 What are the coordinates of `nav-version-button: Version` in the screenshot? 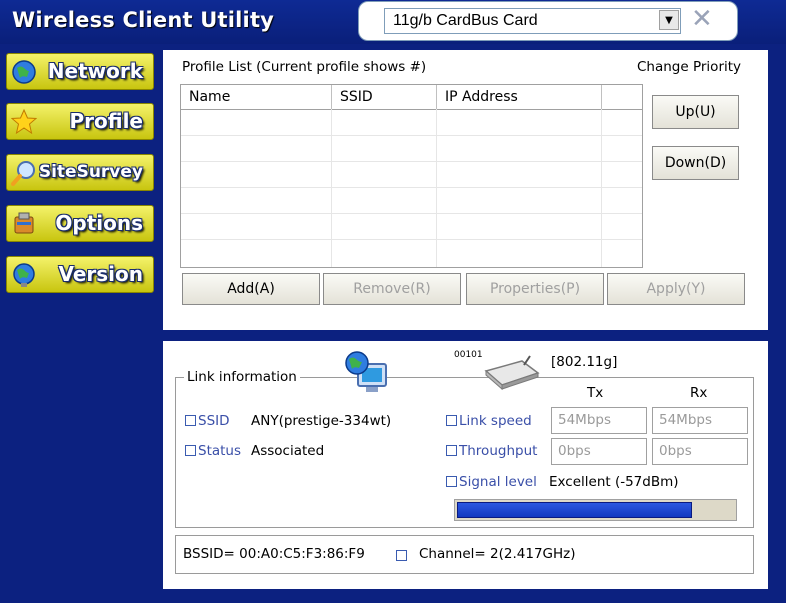 It's located at (80, 274).